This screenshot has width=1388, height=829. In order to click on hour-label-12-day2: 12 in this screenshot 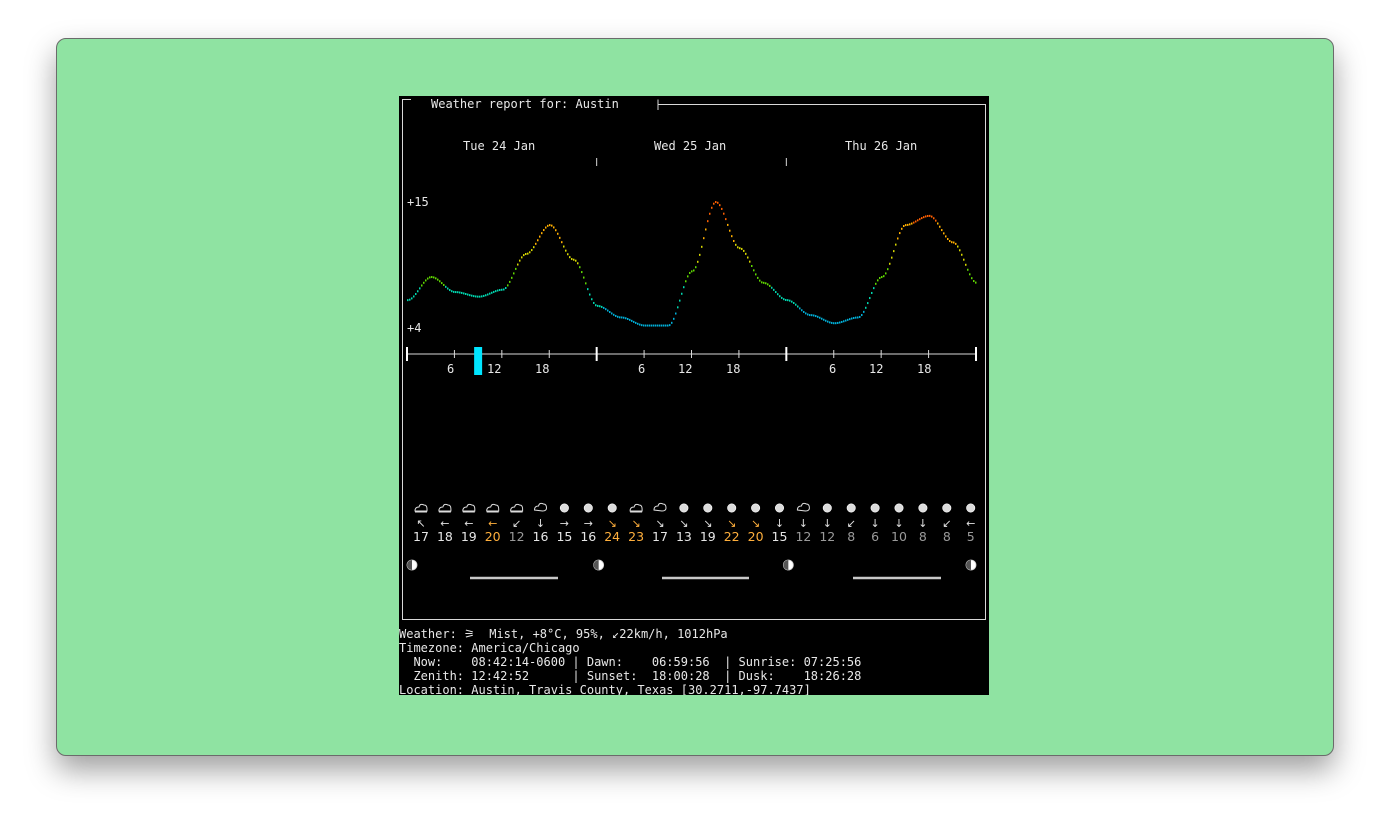, I will do `click(685, 369)`.